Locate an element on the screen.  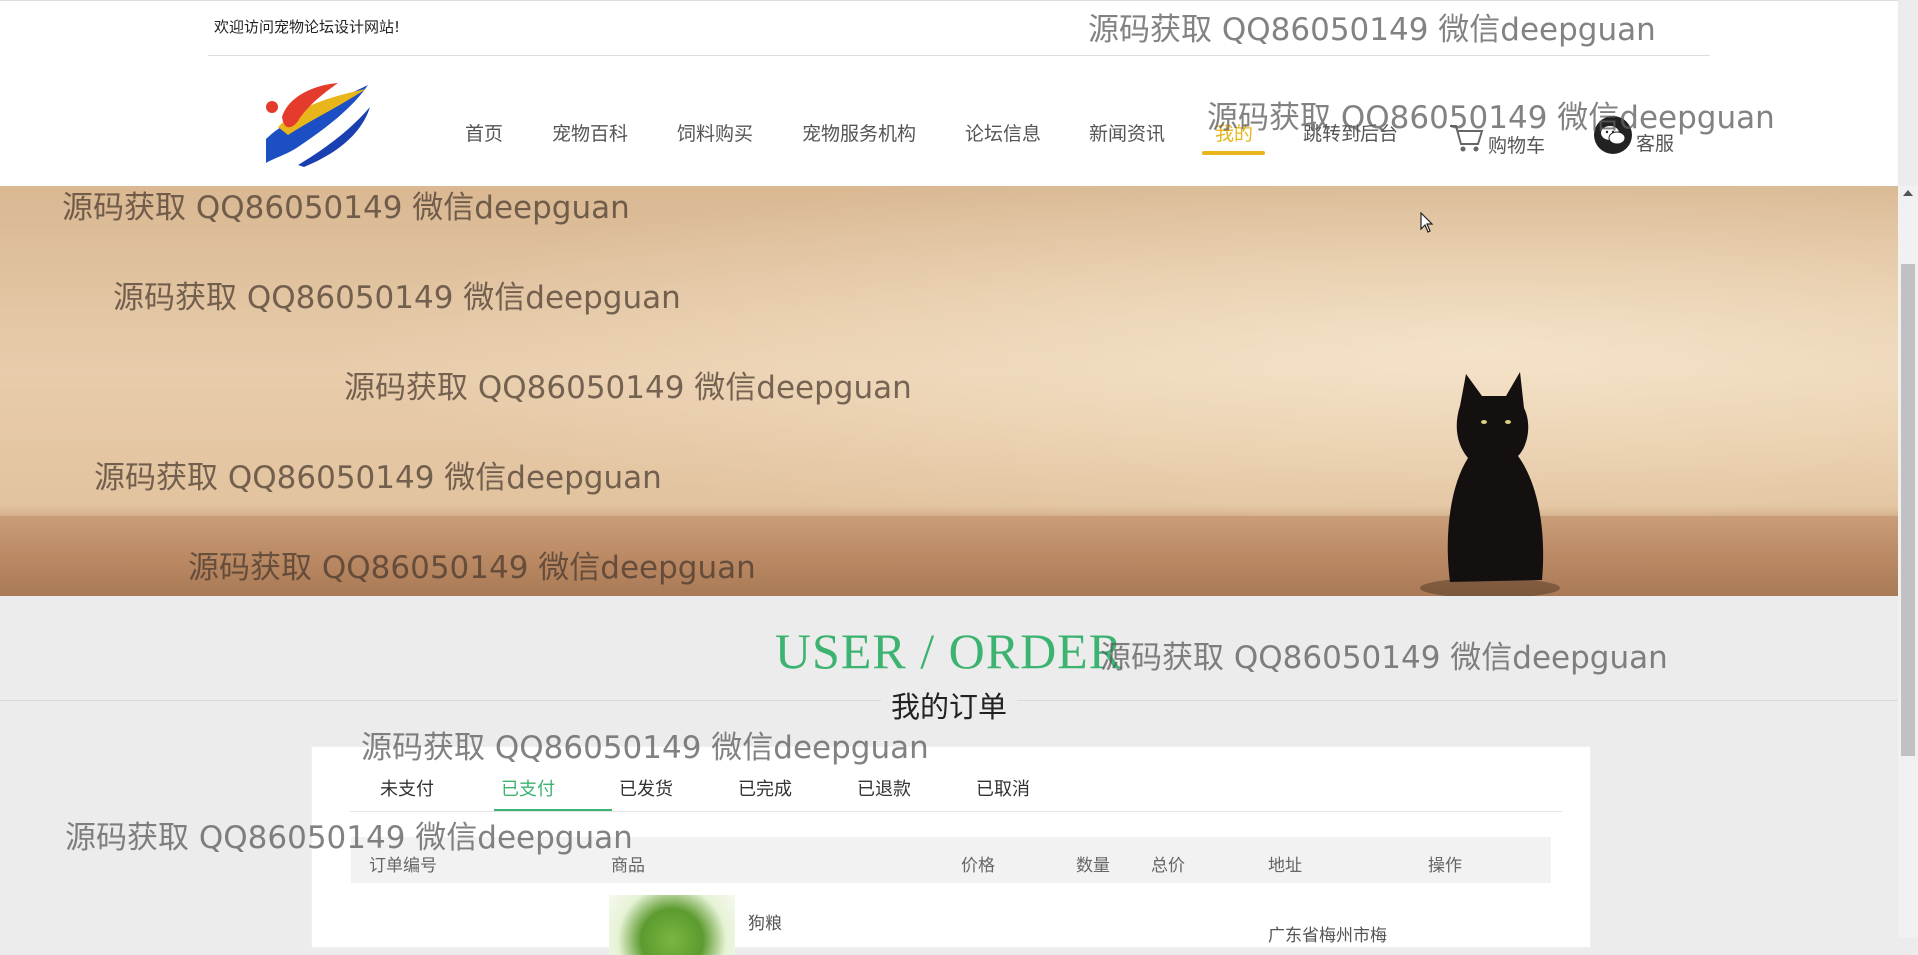
section-title-cn-text: 我的订单 is located at coordinates (948, 707).